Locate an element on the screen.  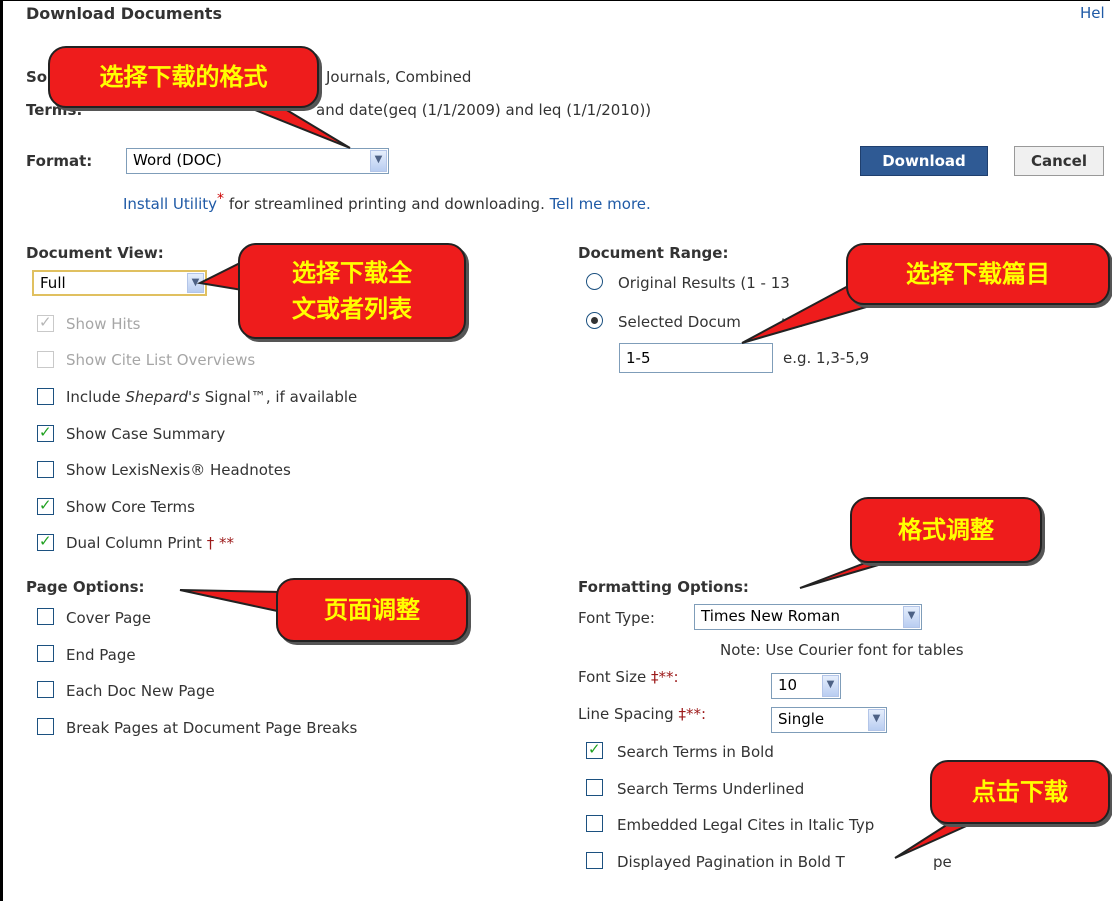
pagination-bold-tail: pe is located at coordinates (942, 862).